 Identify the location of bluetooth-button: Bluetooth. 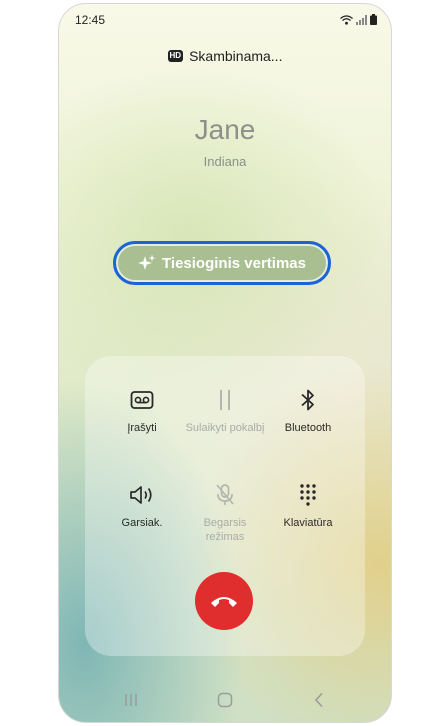
(308, 410).